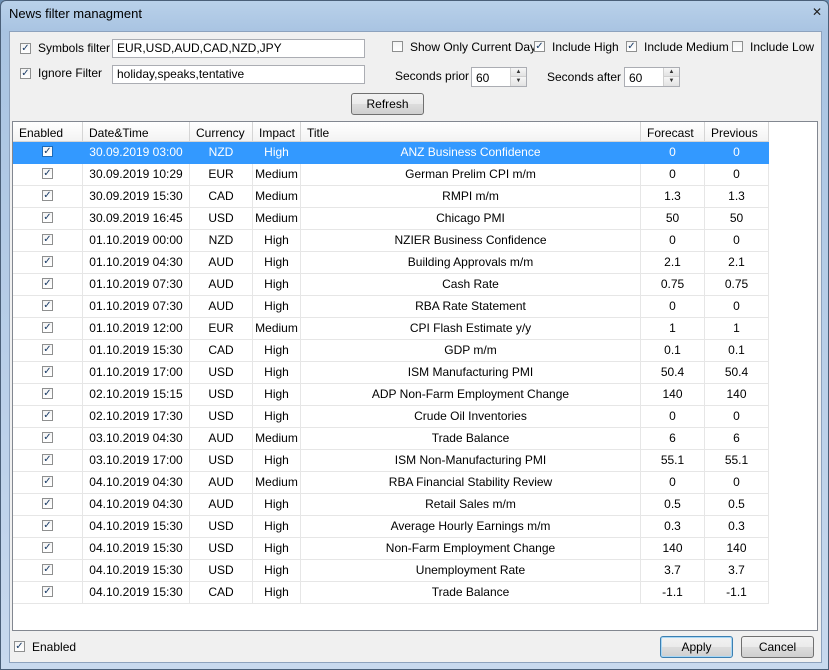 The width and height of the screenshot is (829, 670). Describe the element at coordinates (136, 132) in the screenshot. I see `column-header-datetime: Date&Time` at that location.